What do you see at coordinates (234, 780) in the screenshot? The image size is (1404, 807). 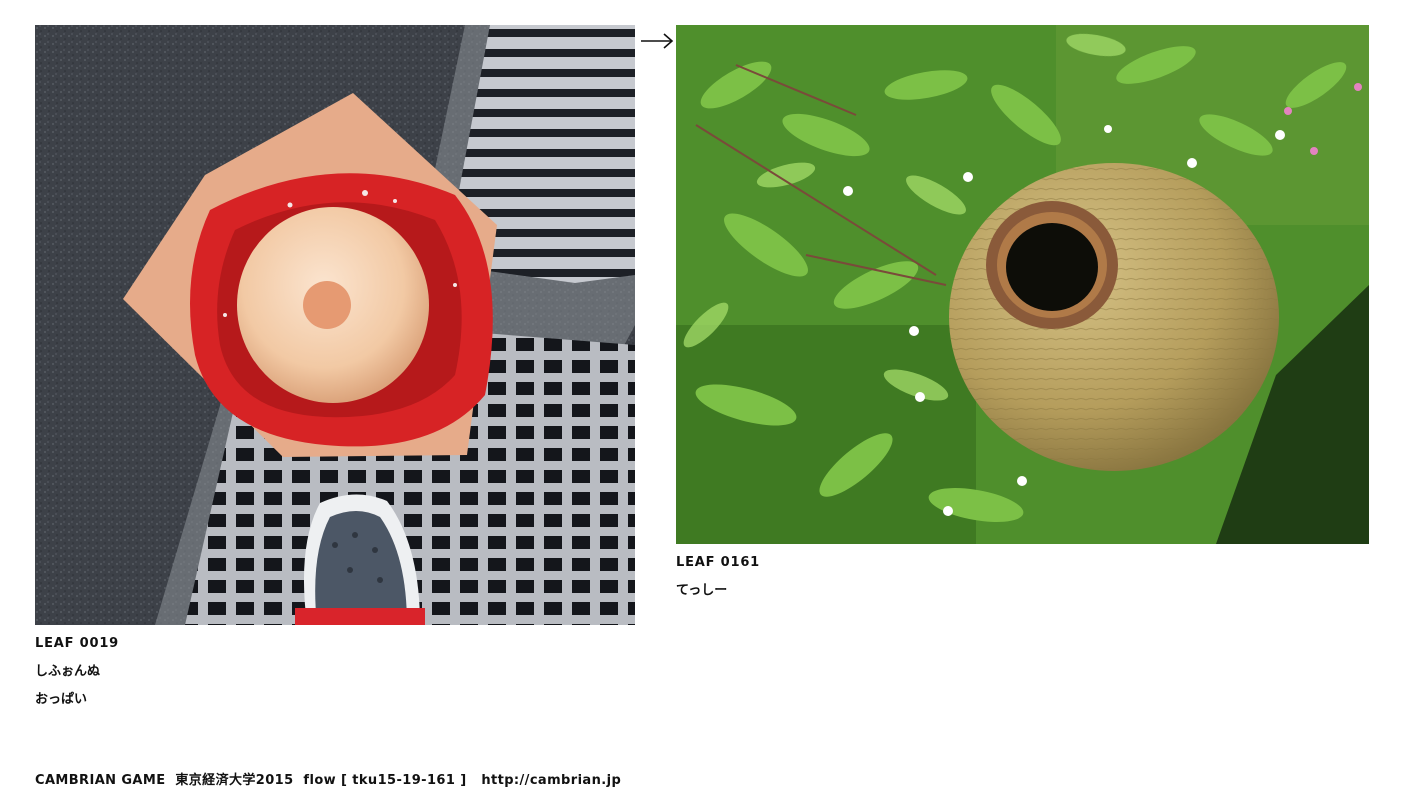 I see `footer-school: 東京経済大学2015` at bounding box center [234, 780].